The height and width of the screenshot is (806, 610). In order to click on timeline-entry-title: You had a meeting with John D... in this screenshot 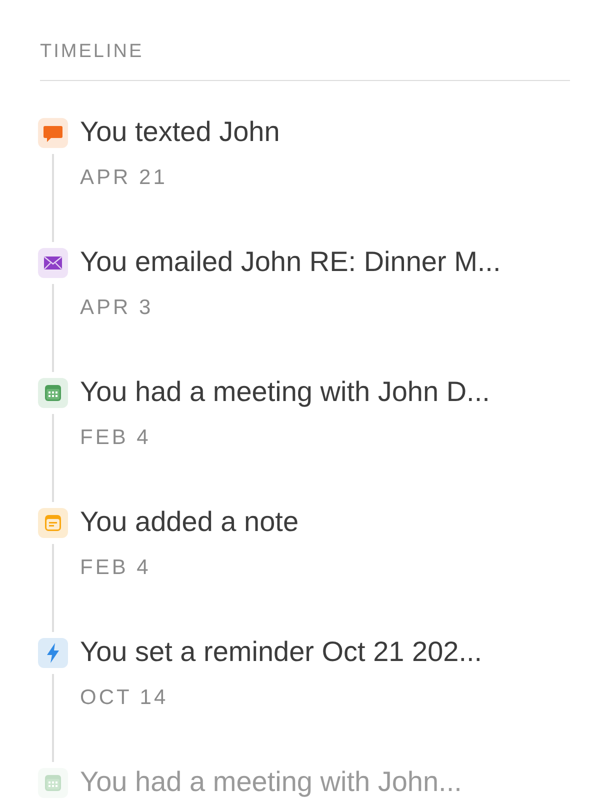, I will do `click(285, 392)`.